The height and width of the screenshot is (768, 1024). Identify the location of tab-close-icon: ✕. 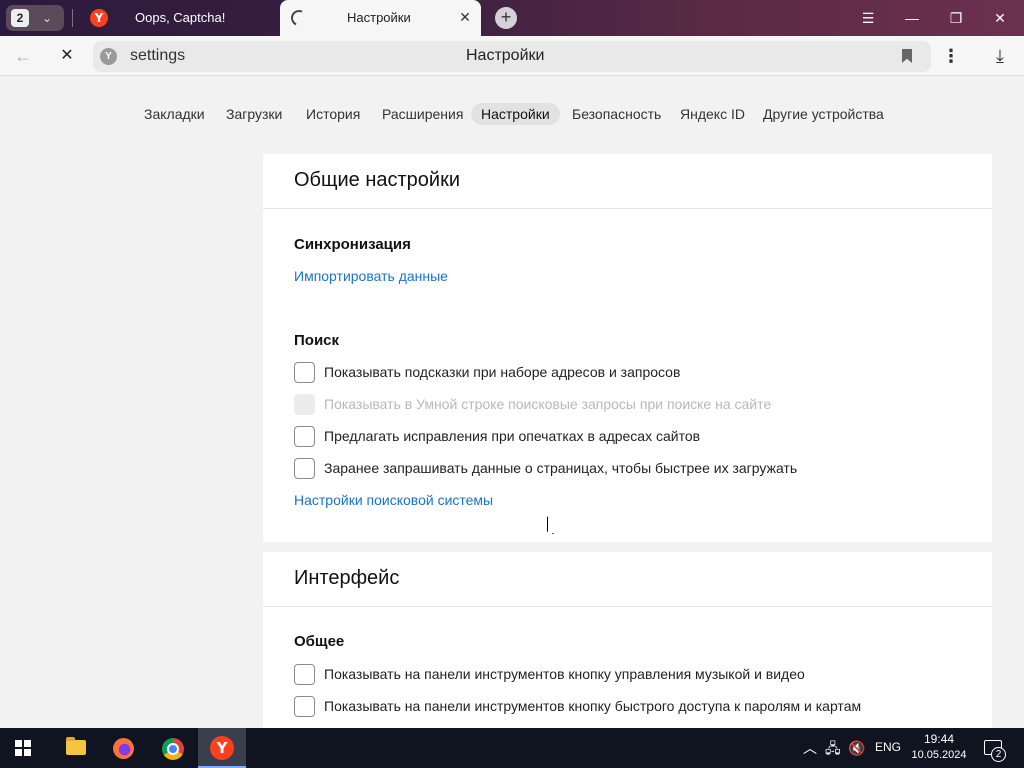
(465, 17).